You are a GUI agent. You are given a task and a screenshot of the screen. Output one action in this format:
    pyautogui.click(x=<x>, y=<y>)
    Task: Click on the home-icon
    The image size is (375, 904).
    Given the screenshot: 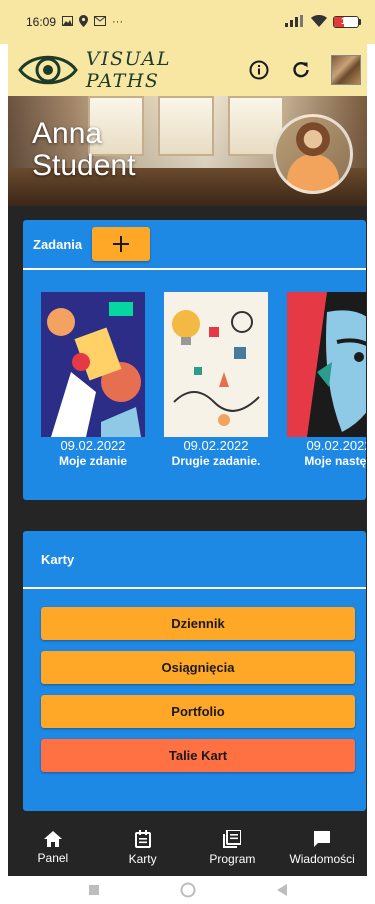 What is the action you would take?
    pyautogui.click(x=52, y=839)
    